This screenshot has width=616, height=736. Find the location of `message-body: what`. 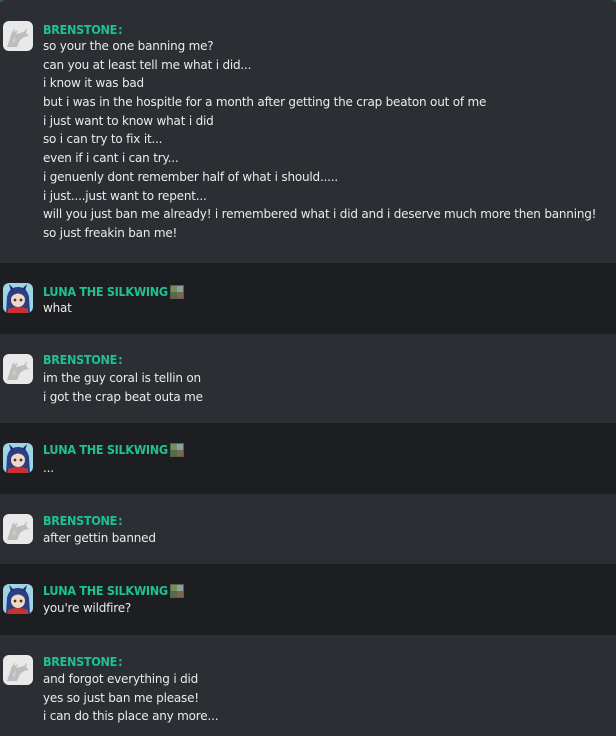

message-body: what is located at coordinates (57, 308).